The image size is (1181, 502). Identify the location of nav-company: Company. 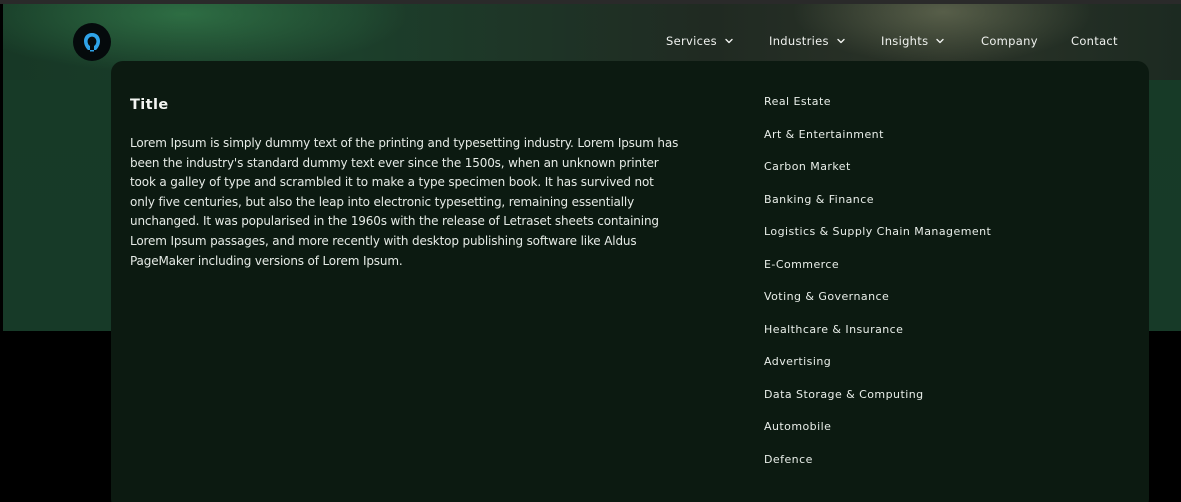
(1009, 41).